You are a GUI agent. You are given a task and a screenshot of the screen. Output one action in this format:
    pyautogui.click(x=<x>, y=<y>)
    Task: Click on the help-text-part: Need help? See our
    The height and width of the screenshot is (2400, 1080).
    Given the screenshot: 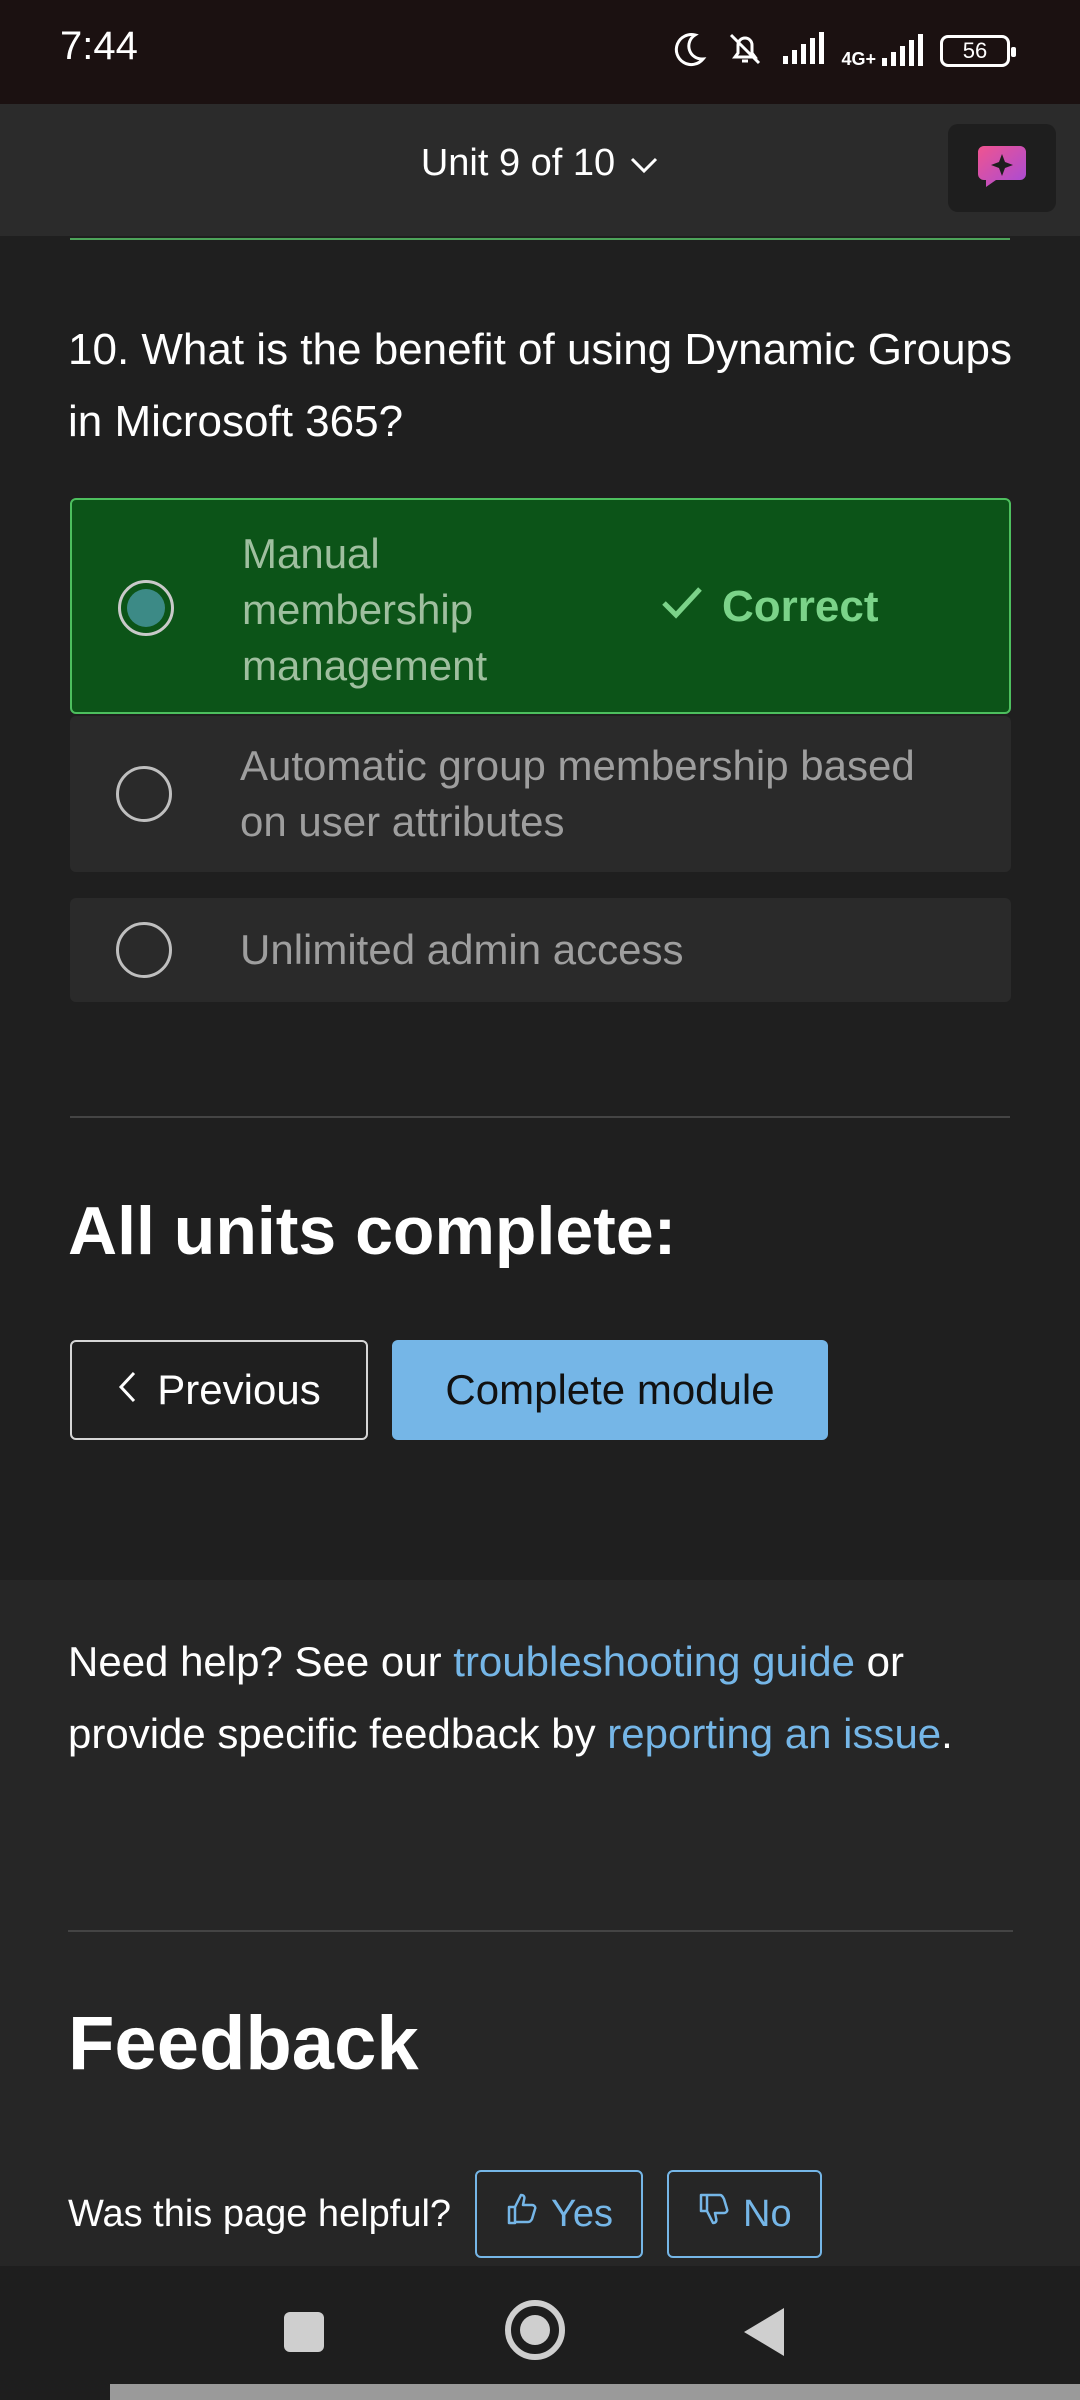 What is the action you would take?
    pyautogui.click(x=261, y=1661)
    